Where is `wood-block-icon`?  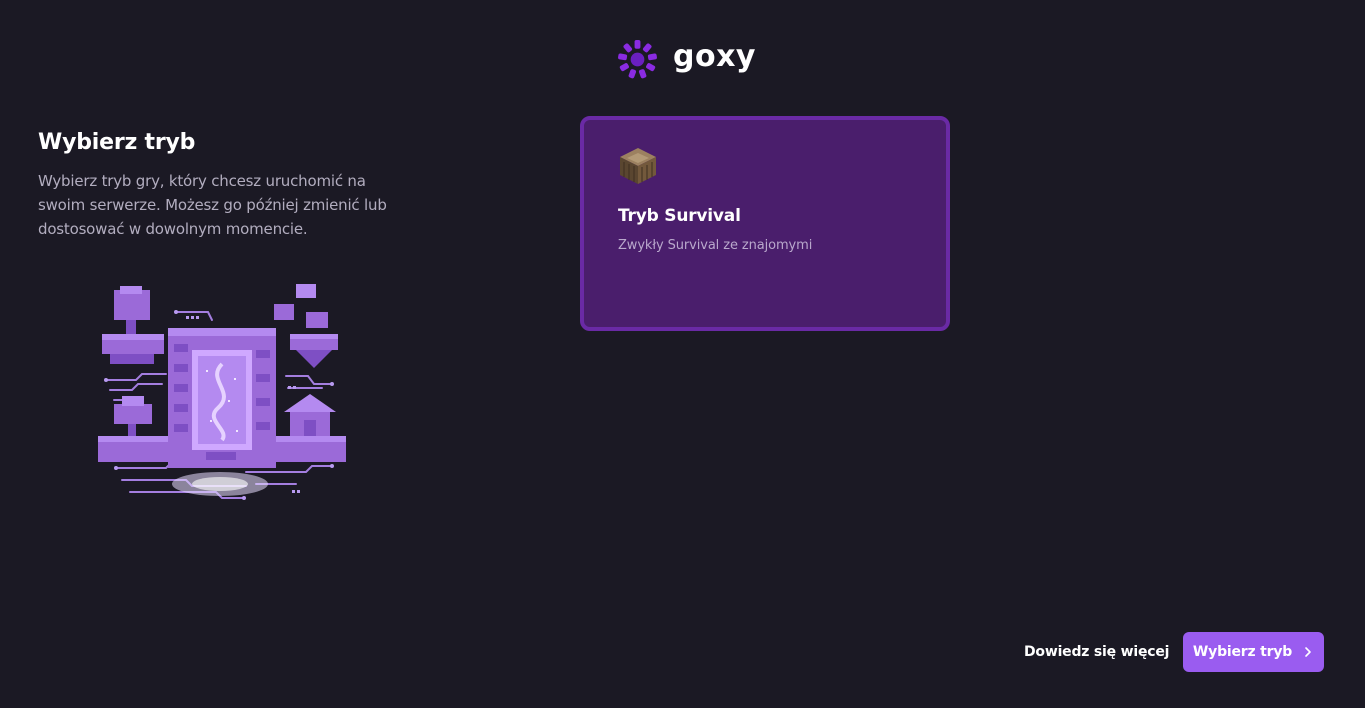
wood-block-icon is located at coordinates (638, 166).